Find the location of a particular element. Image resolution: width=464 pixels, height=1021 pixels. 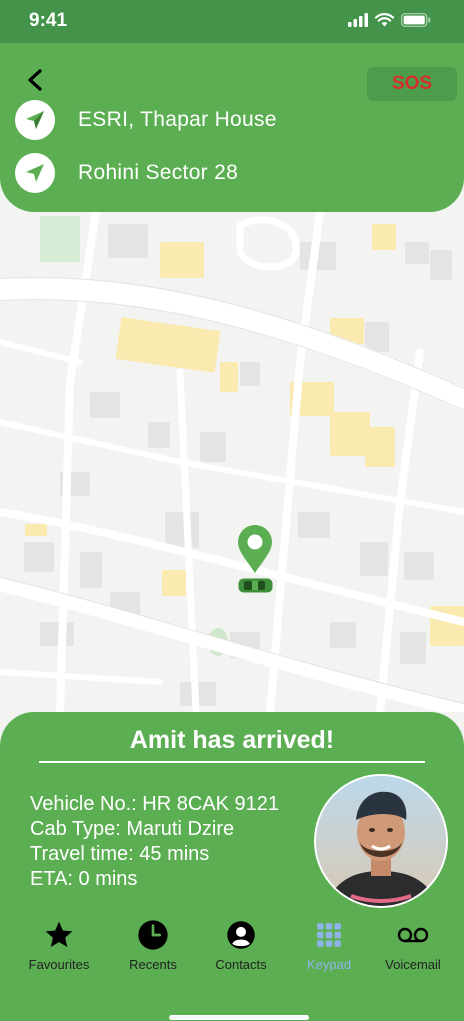

nav-item-keypad: Keypad is located at coordinates (329, 944).